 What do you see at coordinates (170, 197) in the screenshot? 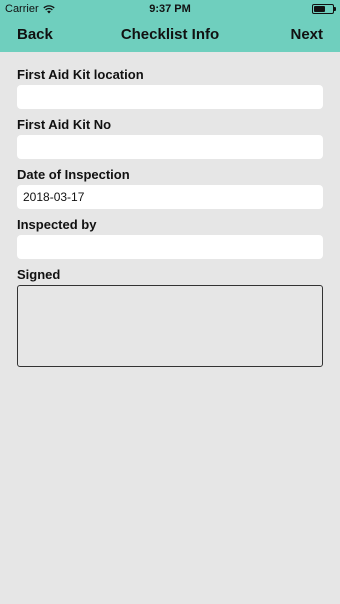
I see `date-input` at bounding box center [170, 197].